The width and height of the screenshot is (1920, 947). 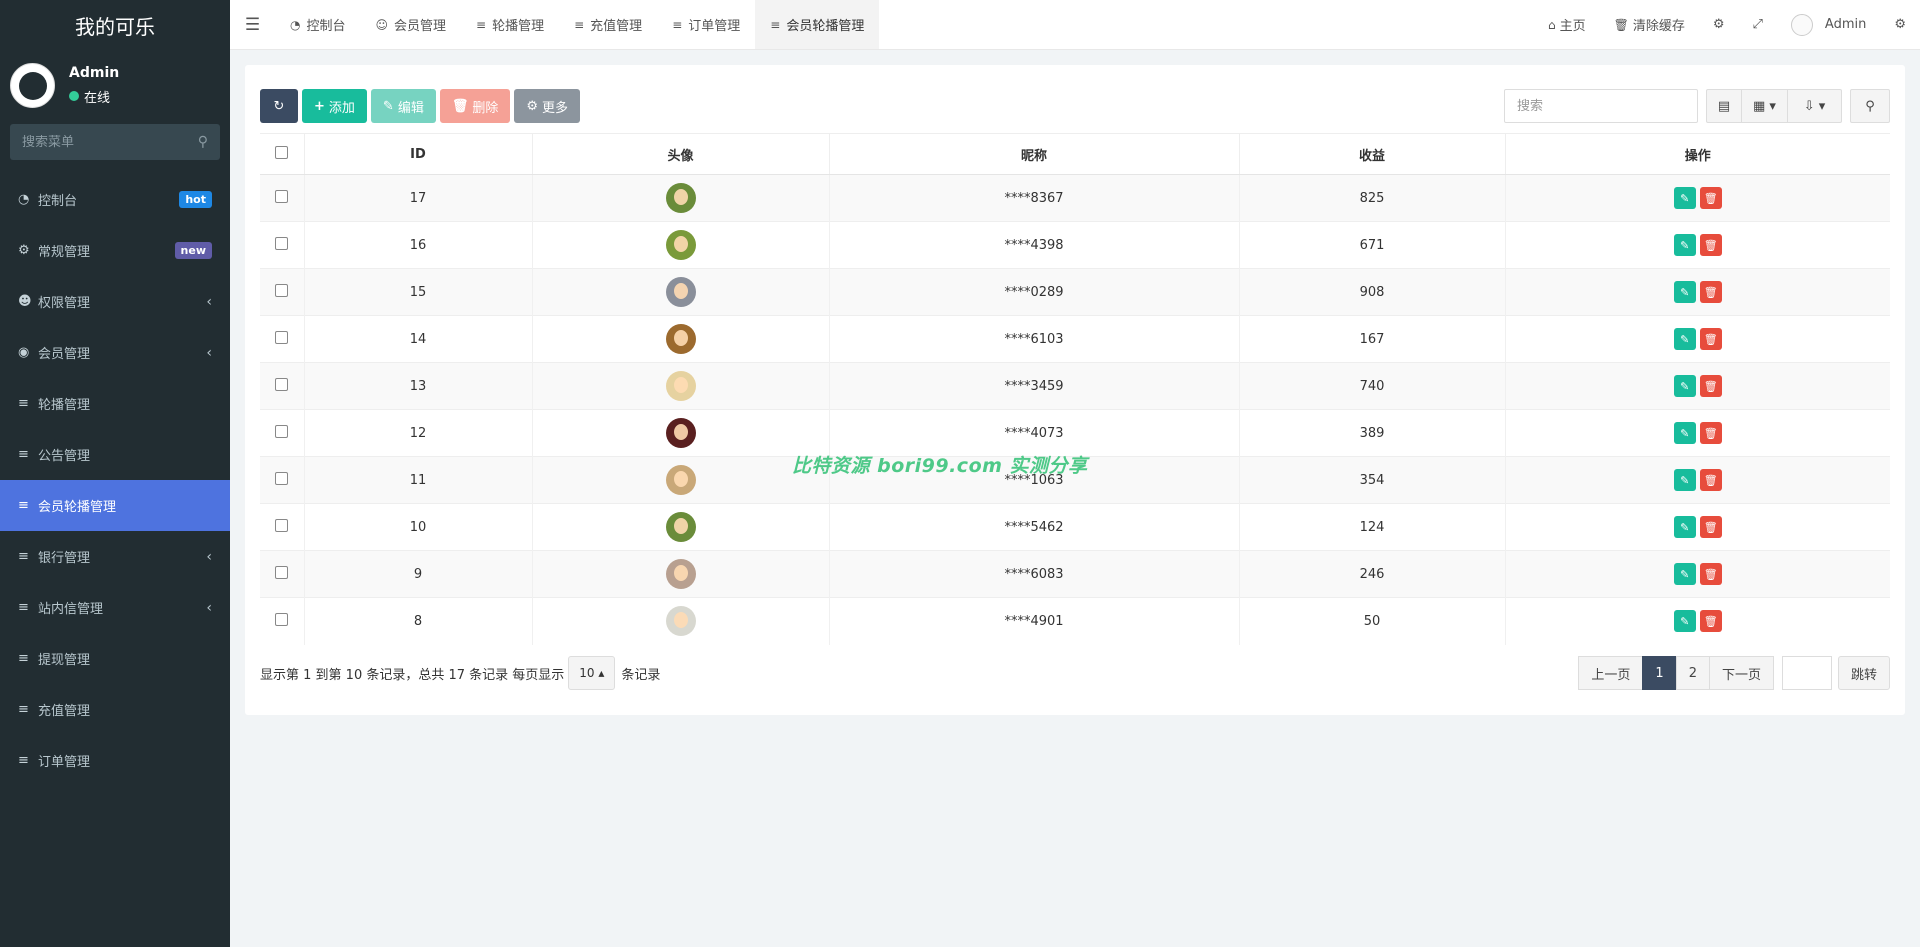 I want to click on columns-button: ▦ ▾, so click(x=1765, y=106).